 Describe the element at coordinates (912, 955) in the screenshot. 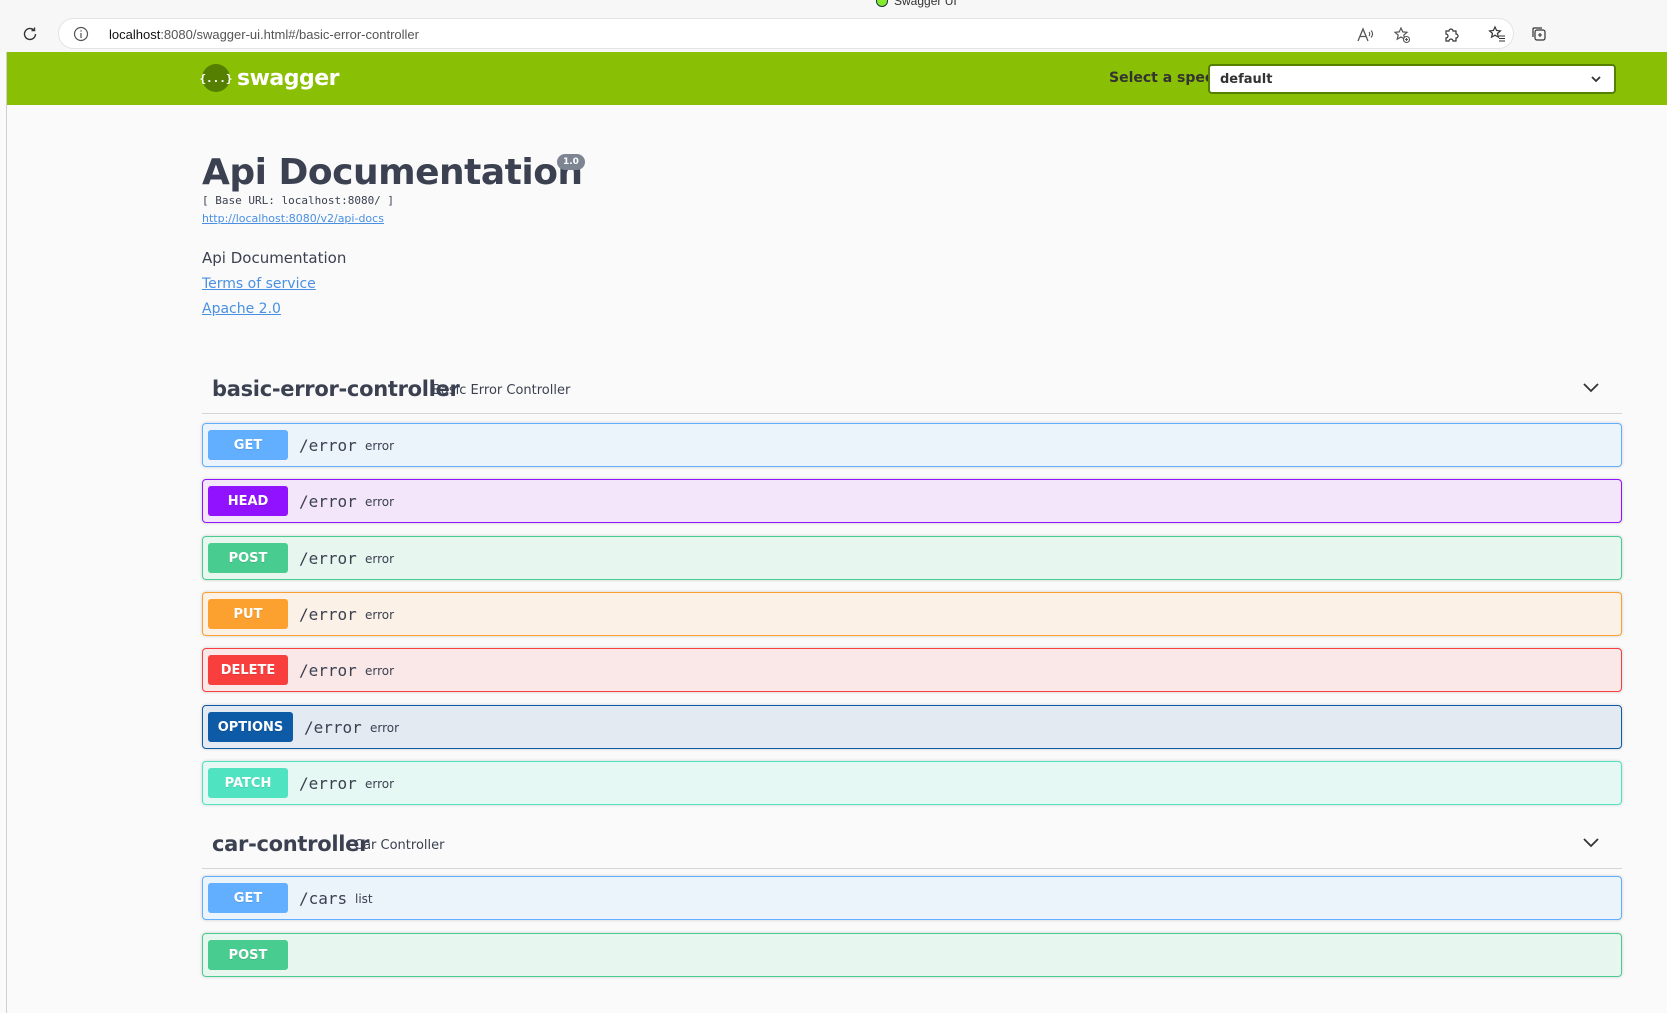

I see `operation-post-cars: POST` at that location.